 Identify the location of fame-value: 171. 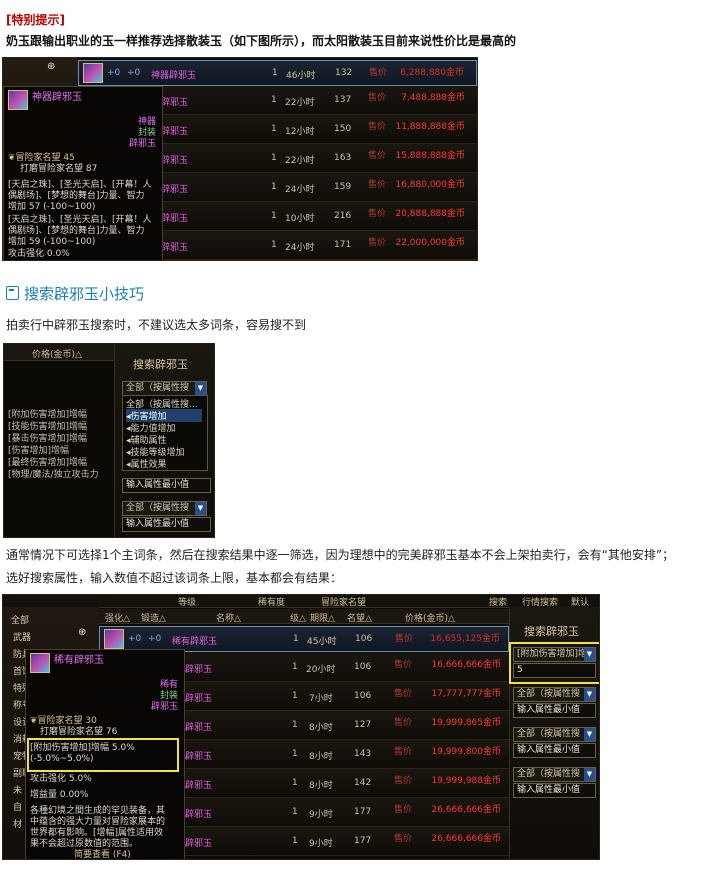
(343, 245).